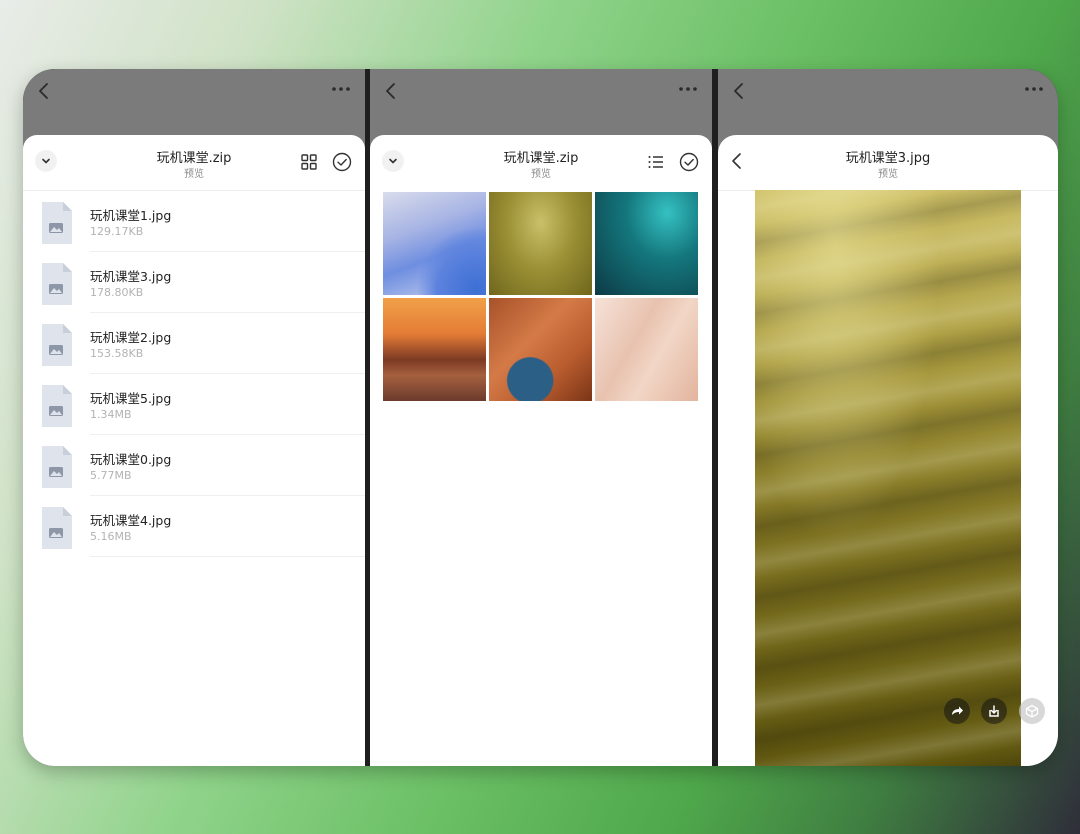  What do you see at coordinates (131, 215) in the screenshot?
I see `file-name: 玩机课堂1.jpg` at bounding box center [131, 215].